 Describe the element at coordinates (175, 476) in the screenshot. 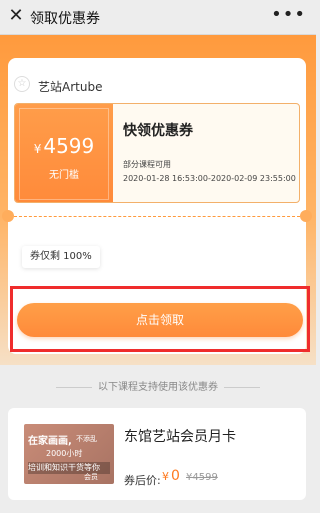

I see `after-value: 0` at that location.